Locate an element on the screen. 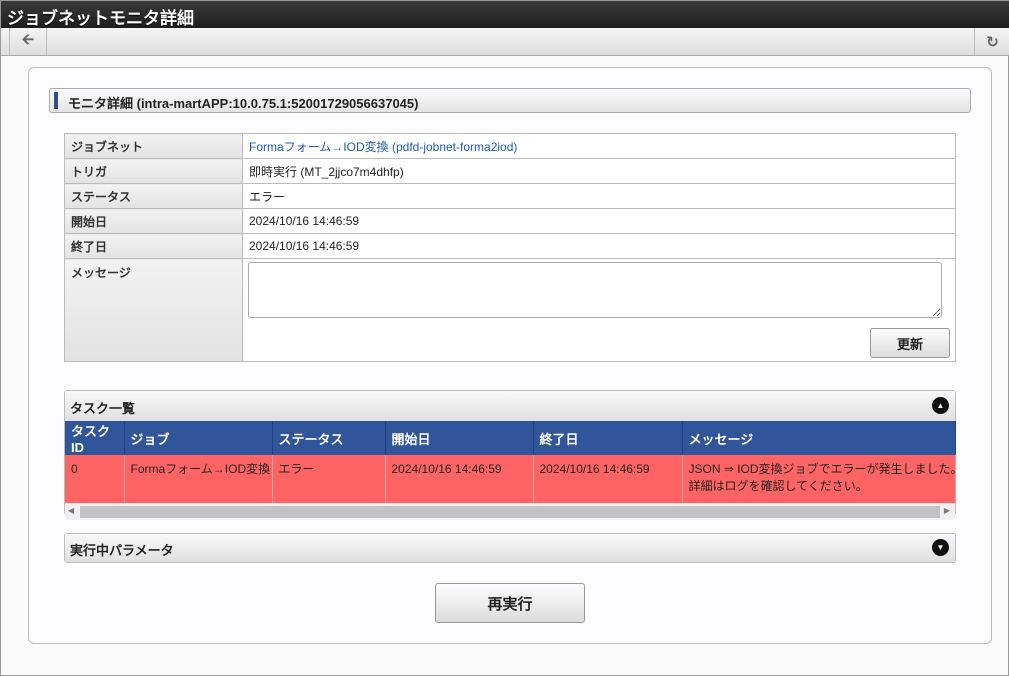  toolbar: 🡨 ↻ is located at coordinates (505, 42).